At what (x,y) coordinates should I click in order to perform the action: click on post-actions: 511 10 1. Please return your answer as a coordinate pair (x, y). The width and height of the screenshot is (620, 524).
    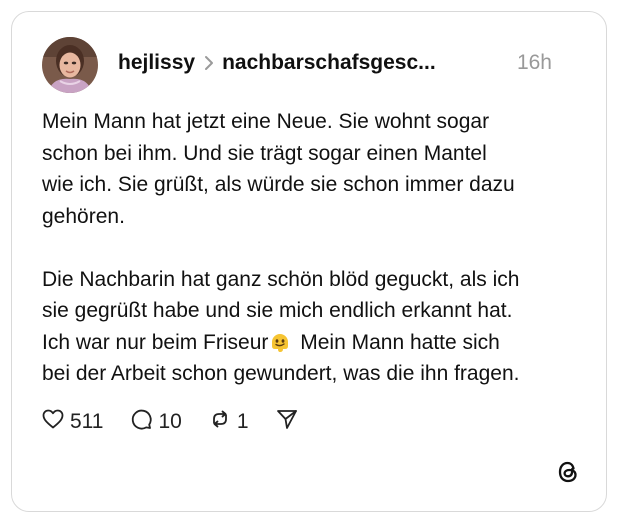
    Looking at the image, I should click on (170, 422).